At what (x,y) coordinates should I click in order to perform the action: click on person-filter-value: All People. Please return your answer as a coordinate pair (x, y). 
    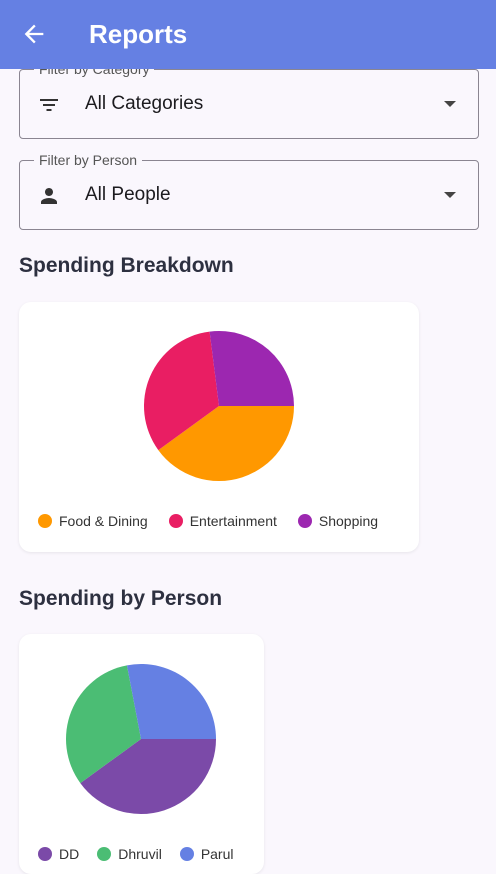
    Looking at the image, I should click on (128, 194).